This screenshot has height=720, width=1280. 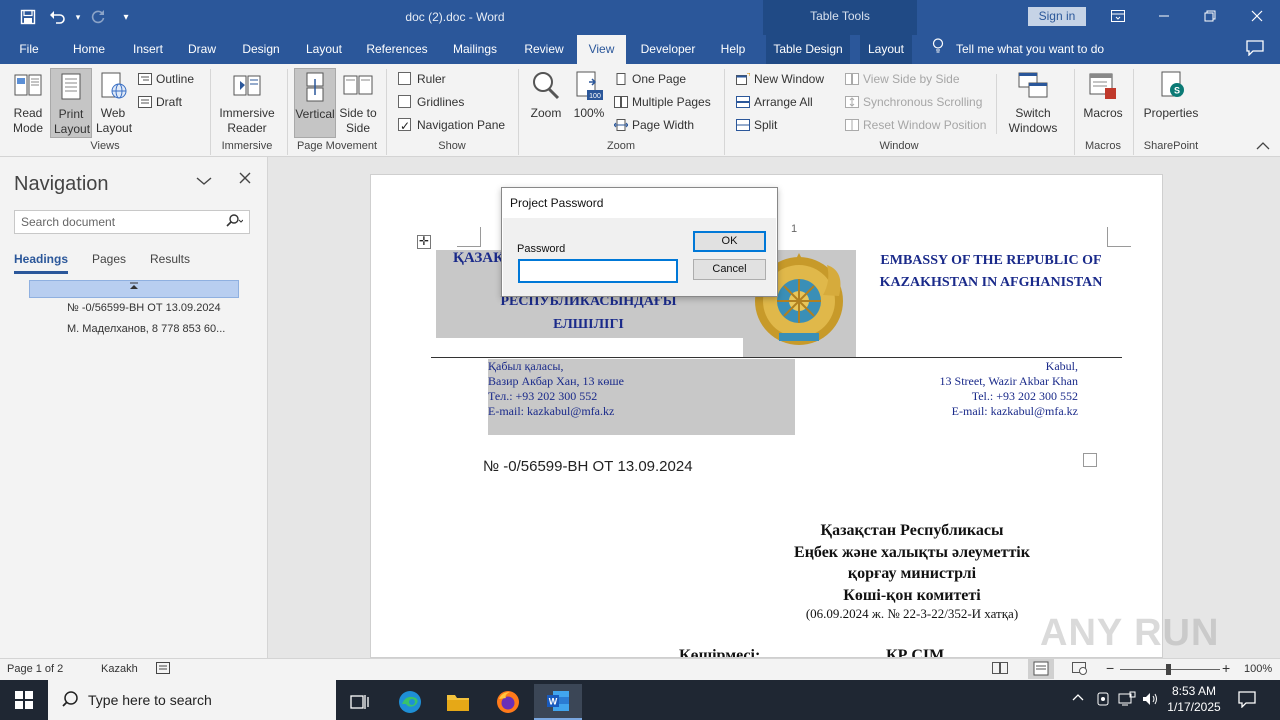 What do you see at coordinates (598, 271) in the screenshot?
I see `password-input` at bounding box center [598, 271].